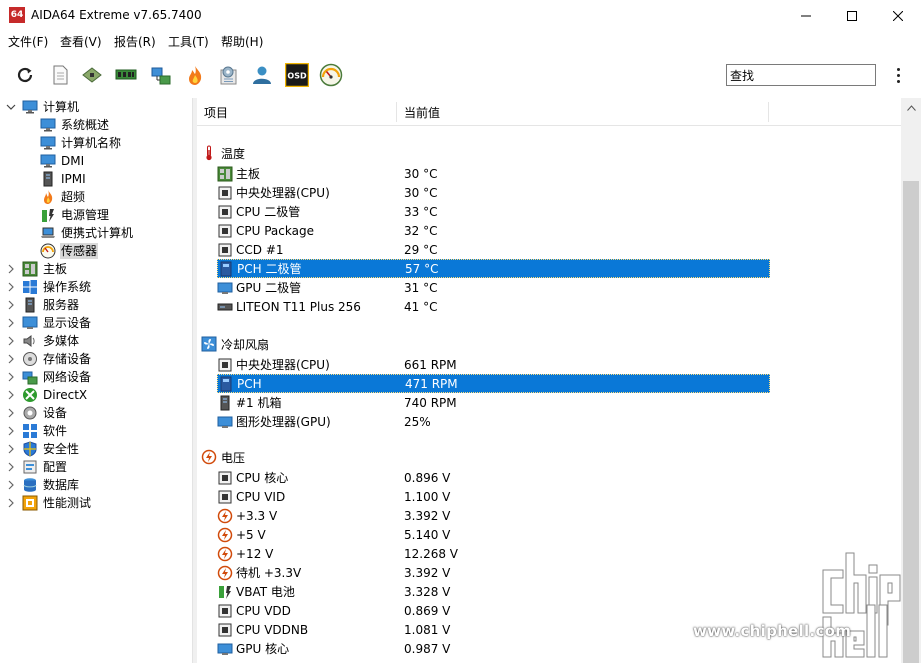  I want to click on tree-node-top: 性能测试, so click(49, 503).